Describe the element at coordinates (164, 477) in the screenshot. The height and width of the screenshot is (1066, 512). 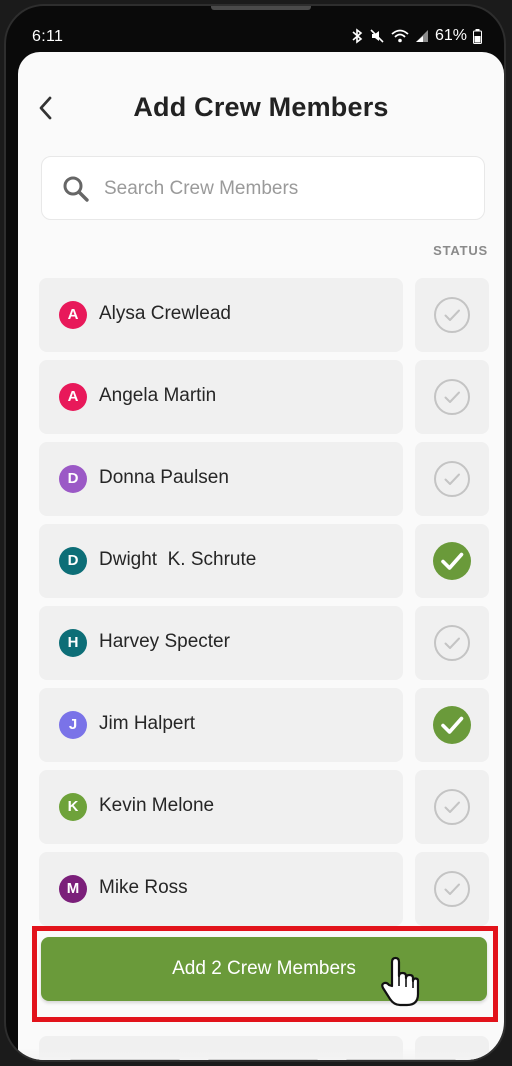
I see `member-name: Donna Paulsen` at that location.